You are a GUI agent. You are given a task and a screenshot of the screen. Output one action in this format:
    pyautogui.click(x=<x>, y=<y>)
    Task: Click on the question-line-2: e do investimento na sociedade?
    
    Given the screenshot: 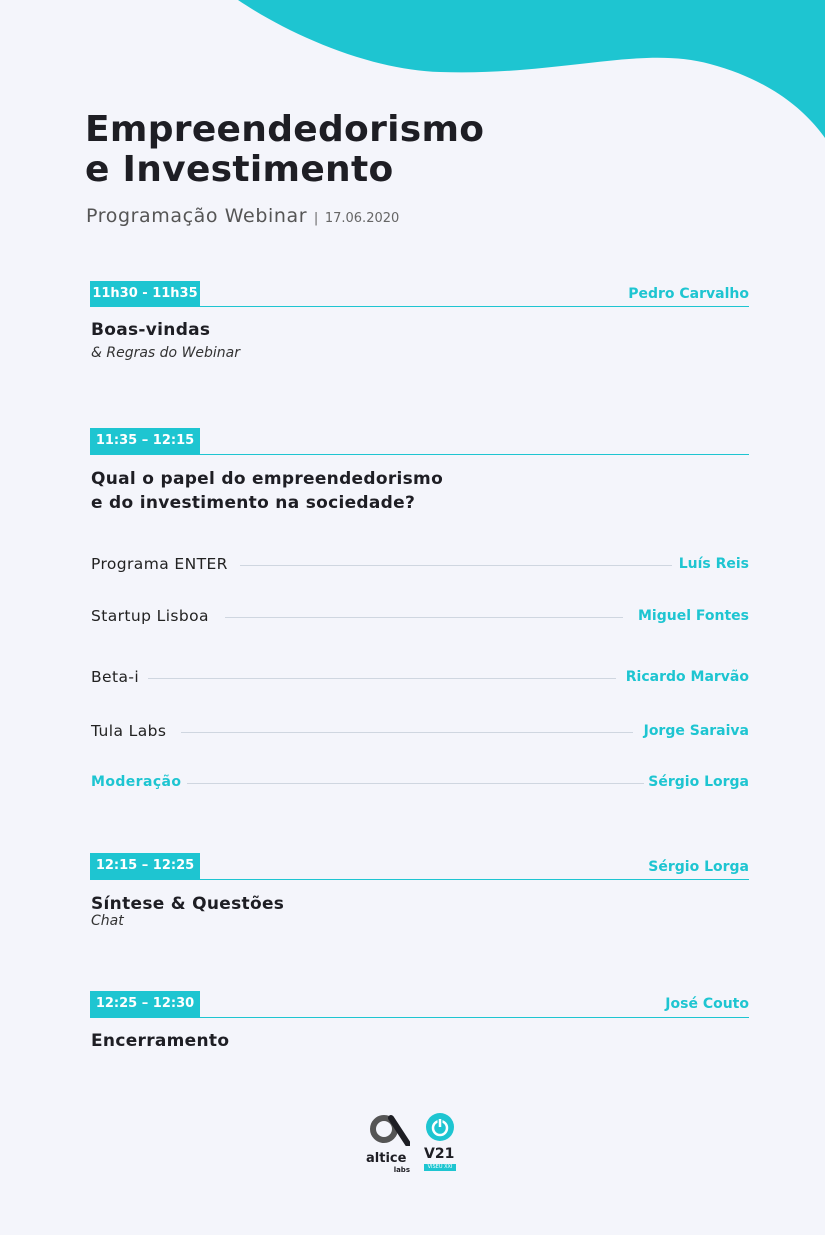 What is the action you would take?
    pyautogui.click(x=253, y=503)
    